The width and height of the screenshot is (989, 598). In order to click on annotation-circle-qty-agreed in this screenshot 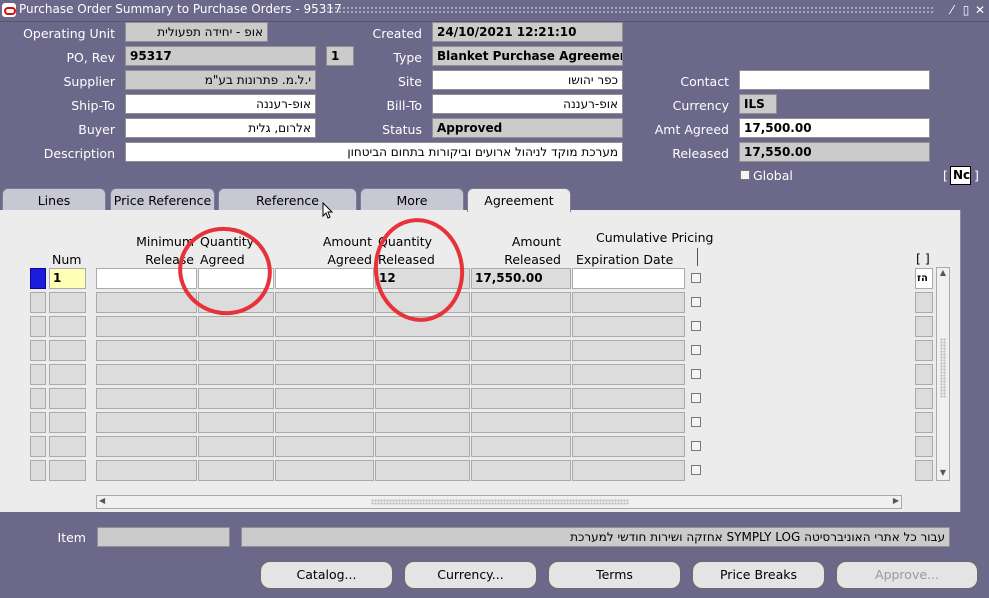, I will do `click(225, 271)`.